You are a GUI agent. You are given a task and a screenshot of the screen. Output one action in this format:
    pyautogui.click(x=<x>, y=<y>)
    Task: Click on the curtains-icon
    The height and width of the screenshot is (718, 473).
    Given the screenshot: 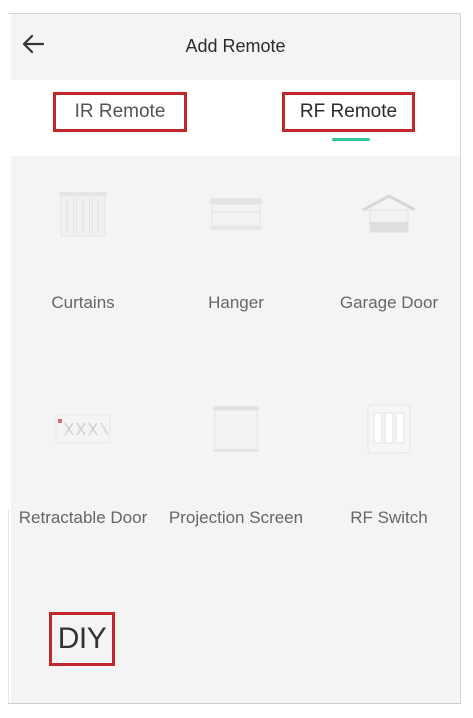 What is the action you would take?
    pyautogui.click(x=83, y=214)
    